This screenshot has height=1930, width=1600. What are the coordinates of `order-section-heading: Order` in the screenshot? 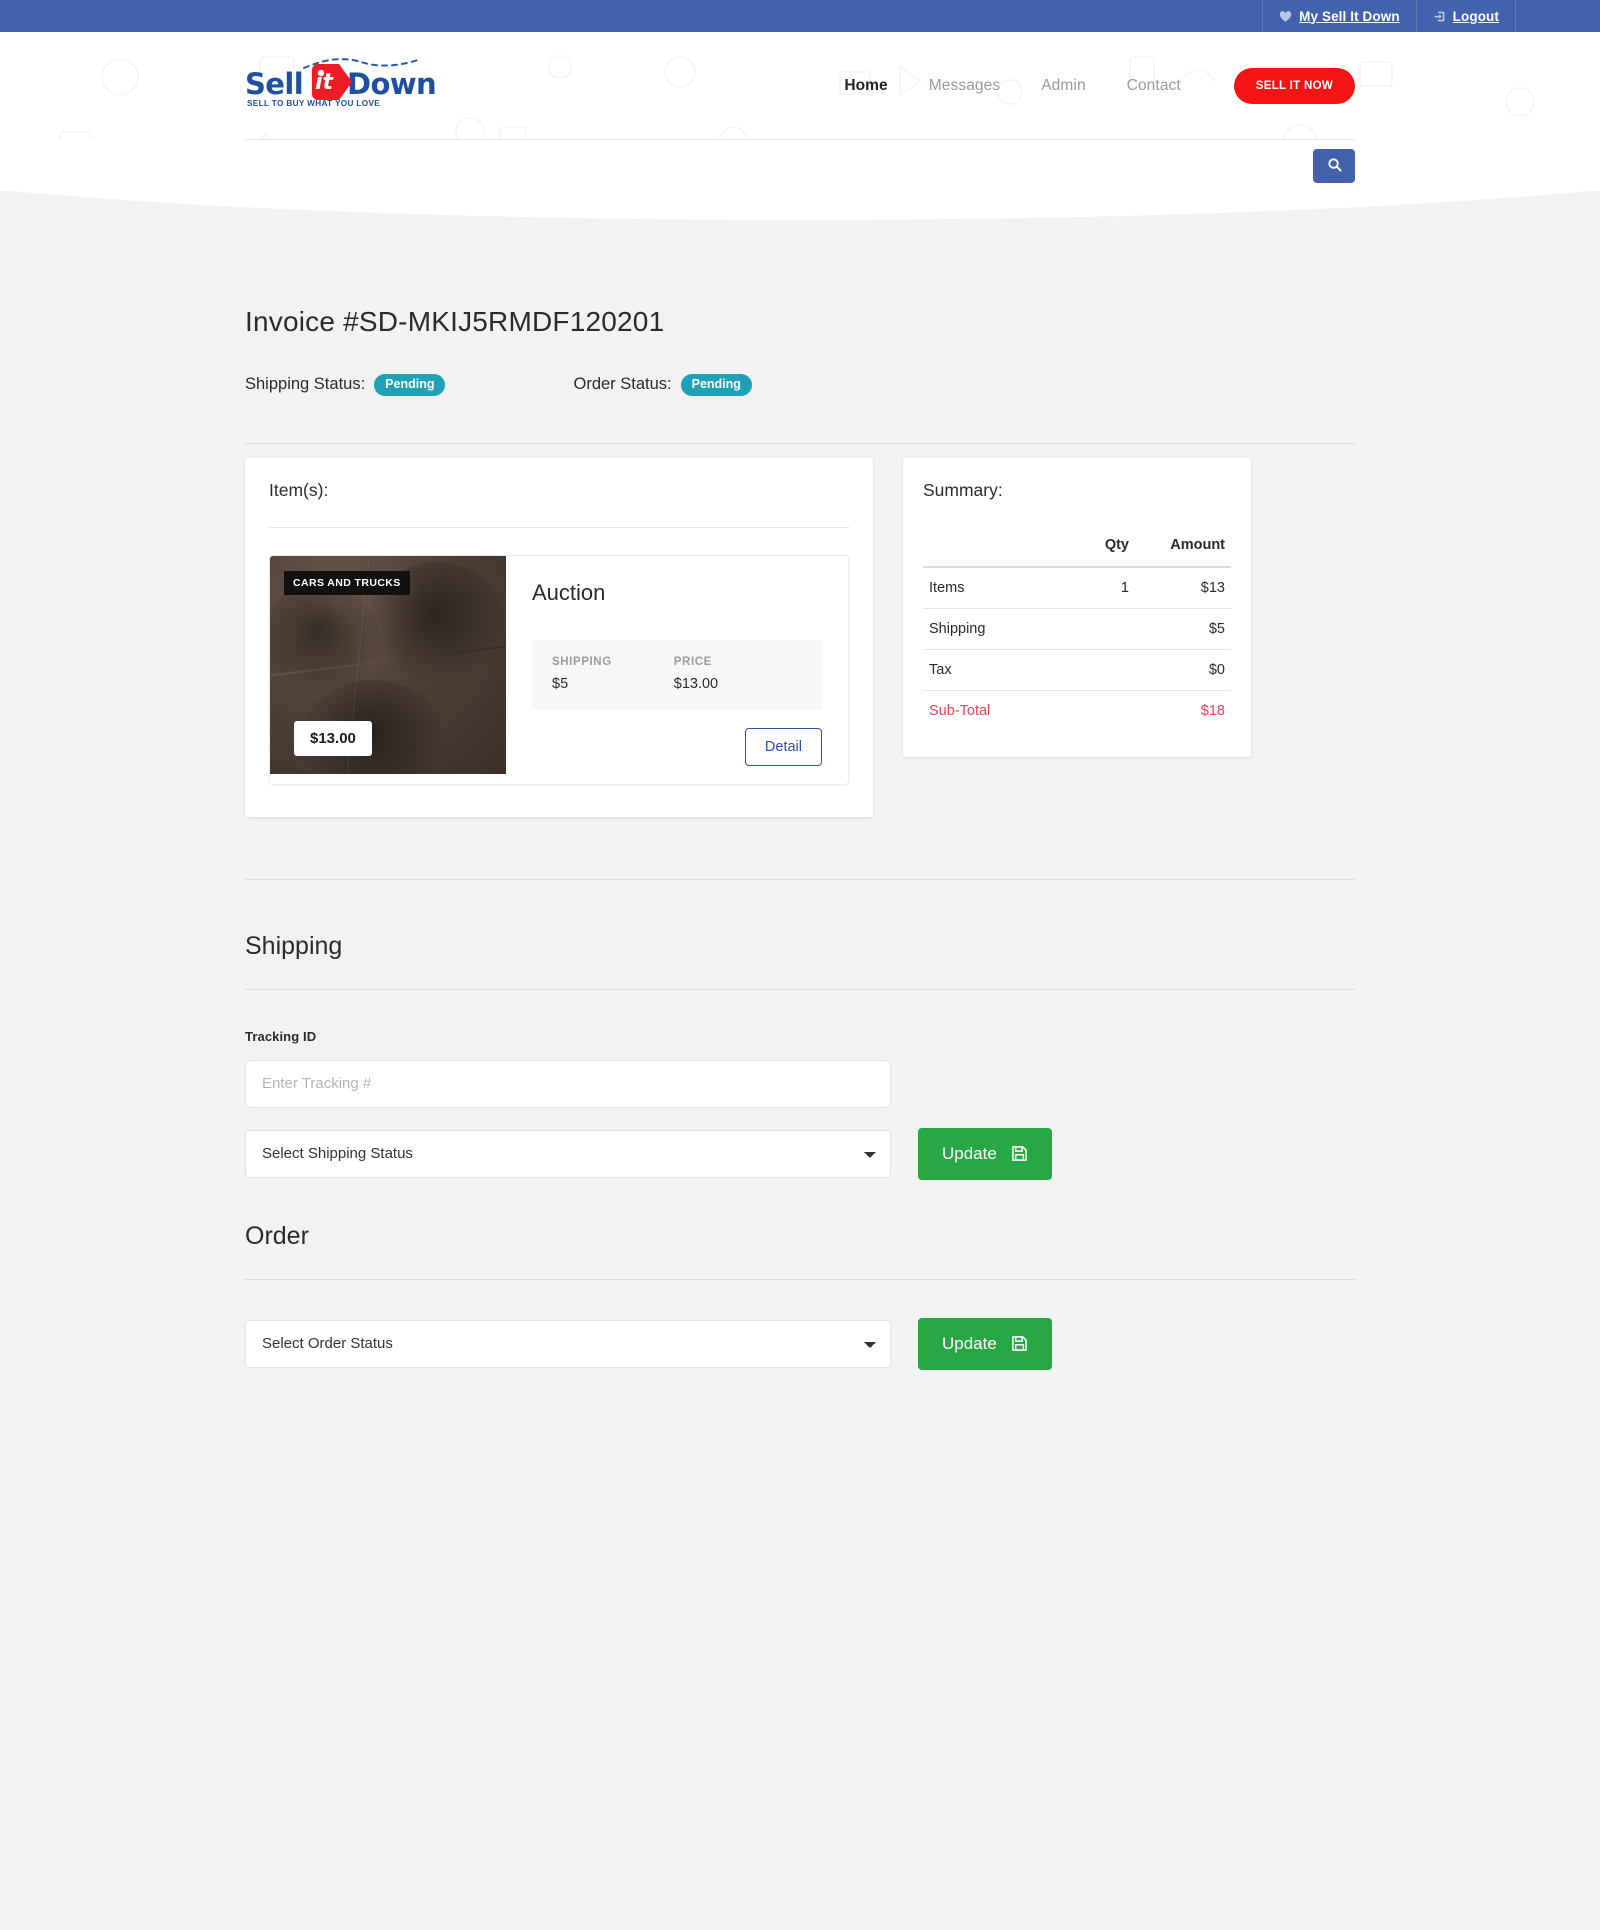 It's located at (277, 1235).